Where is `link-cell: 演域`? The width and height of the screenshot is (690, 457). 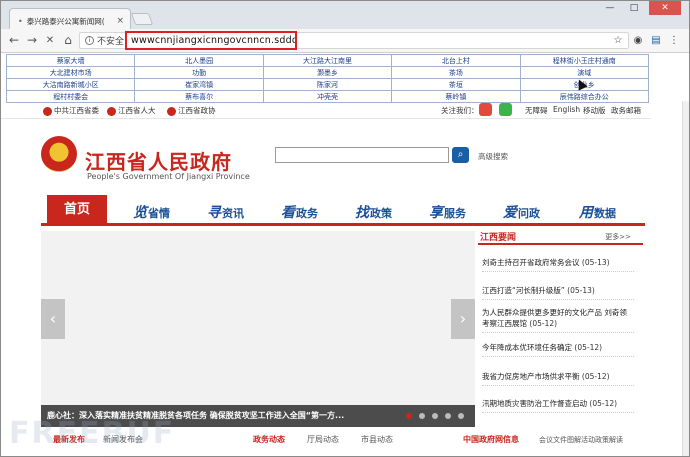 link-cell: 演域 is located at coordinates (584, 72).